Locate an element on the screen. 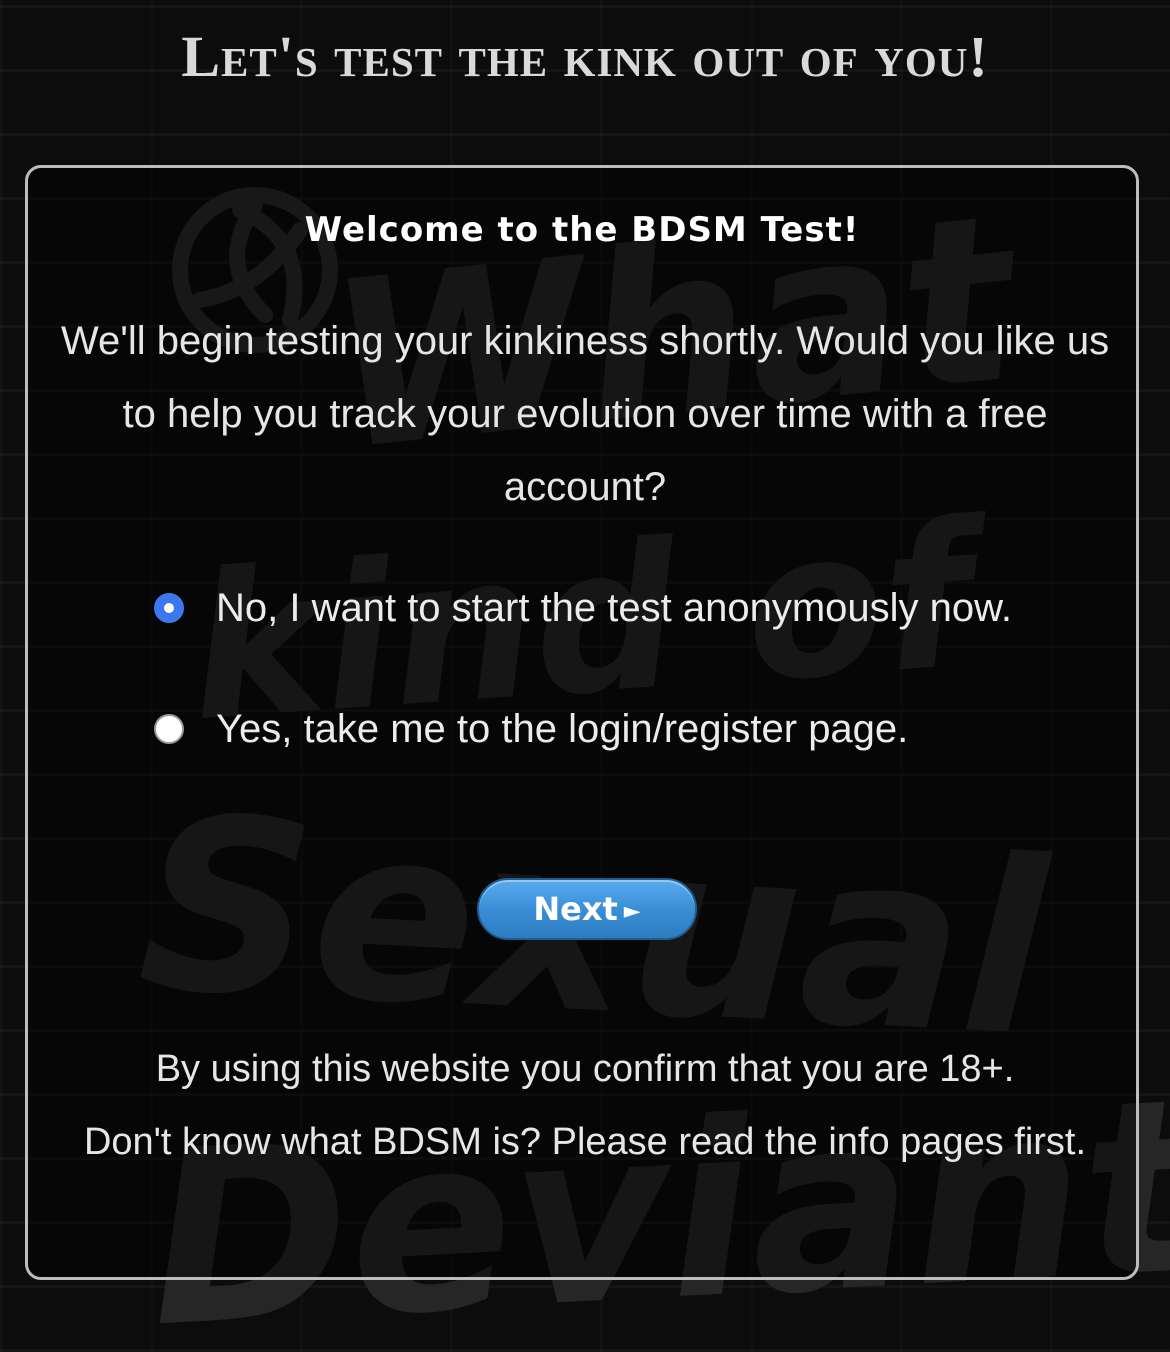 The image size is (1170, 1352). option-login-register-label: Yes, take me to the login/register page. is located at coordinates (562, 729).